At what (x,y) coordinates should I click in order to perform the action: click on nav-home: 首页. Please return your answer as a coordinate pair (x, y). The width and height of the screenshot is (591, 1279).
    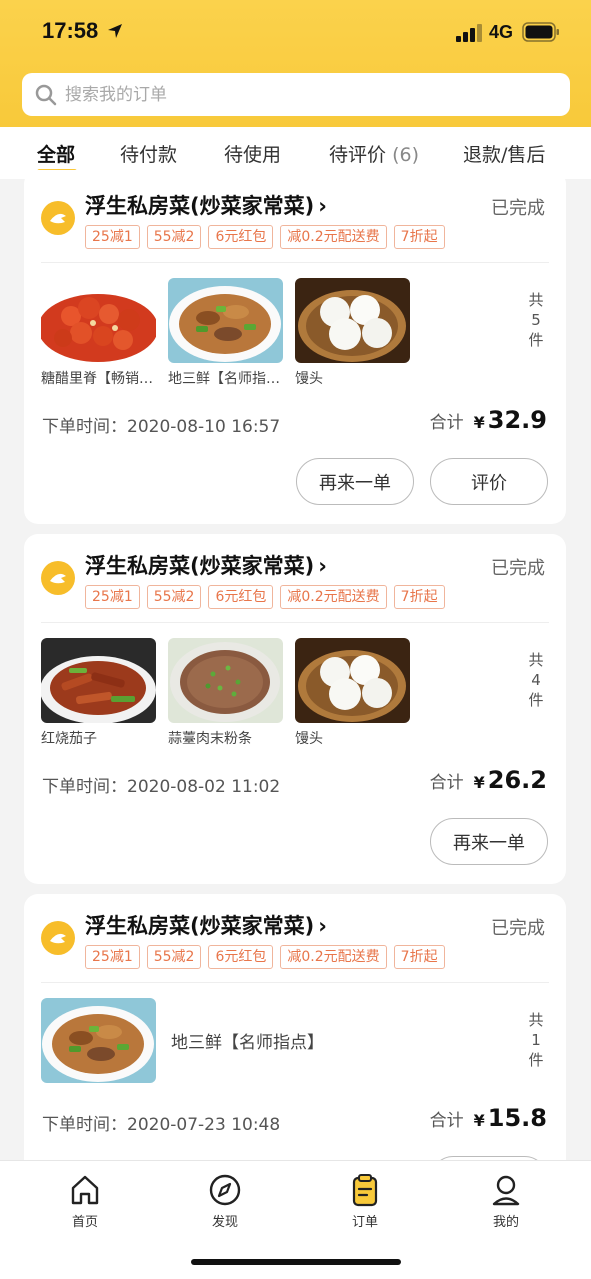
    Looking at the image, I should click on (85, 1201).